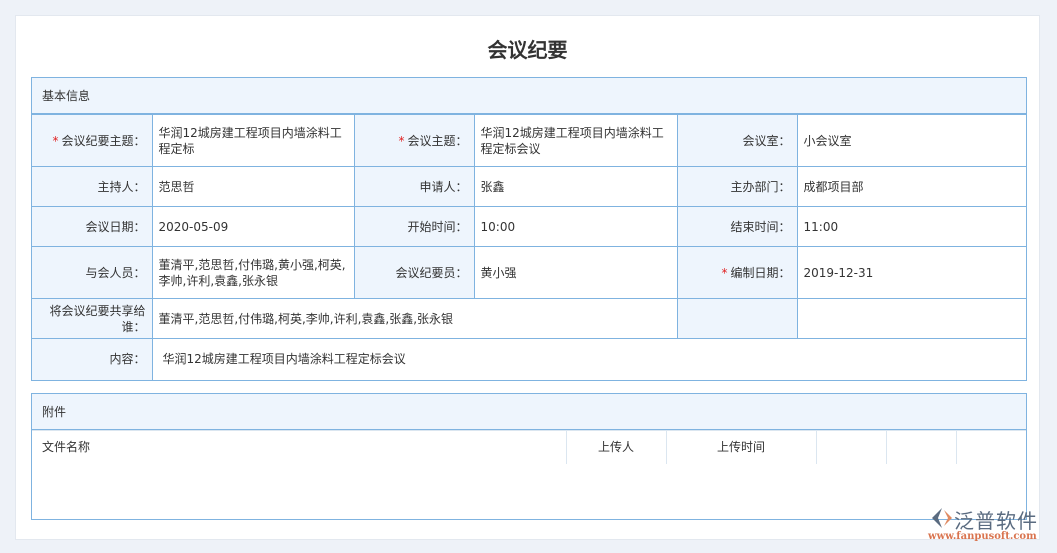 This screenshot has width=1057, height=553. What do you see at coordinates (92, 359) in the screenshot?
I see `field-label: 内容：` at bounding box center [92, 359].